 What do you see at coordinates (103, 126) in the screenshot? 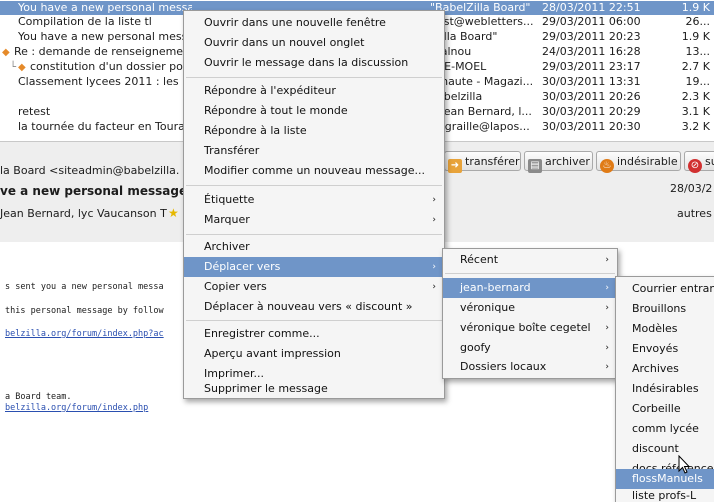
I see `message-subject: la tournée du facteur en Tourai` at bounding box center [103, 126].